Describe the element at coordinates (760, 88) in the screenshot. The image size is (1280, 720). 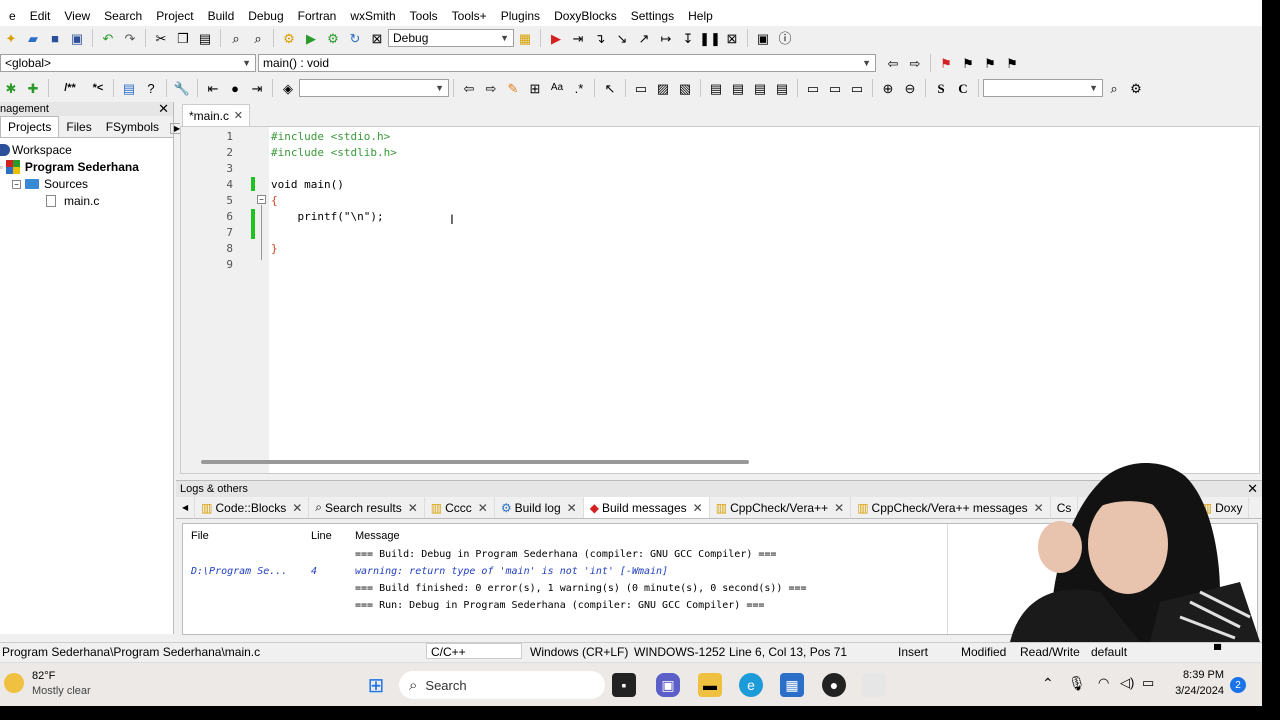
I see `align-right-icon: ▤` at that location.